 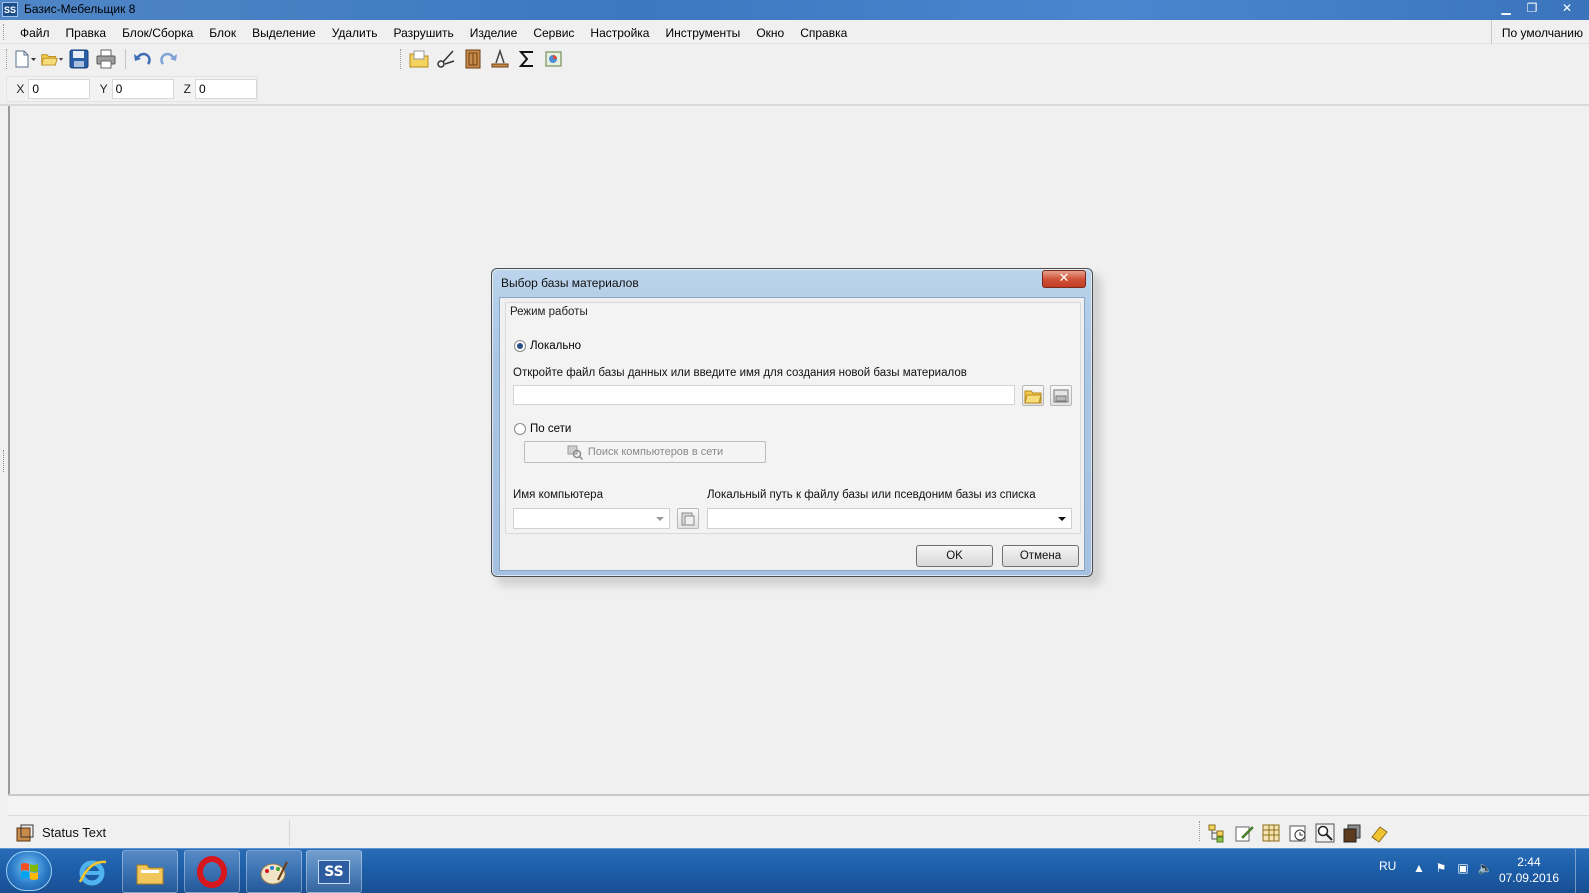 I want to click on x-label: X, so click(x=20, y=89).